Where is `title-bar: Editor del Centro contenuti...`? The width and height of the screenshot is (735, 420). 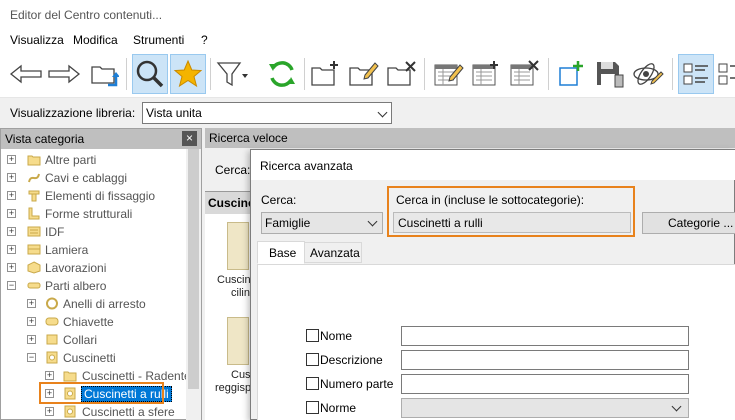
title-bar: Editor del Centro contenuti... is located at coordinates (367, 15).